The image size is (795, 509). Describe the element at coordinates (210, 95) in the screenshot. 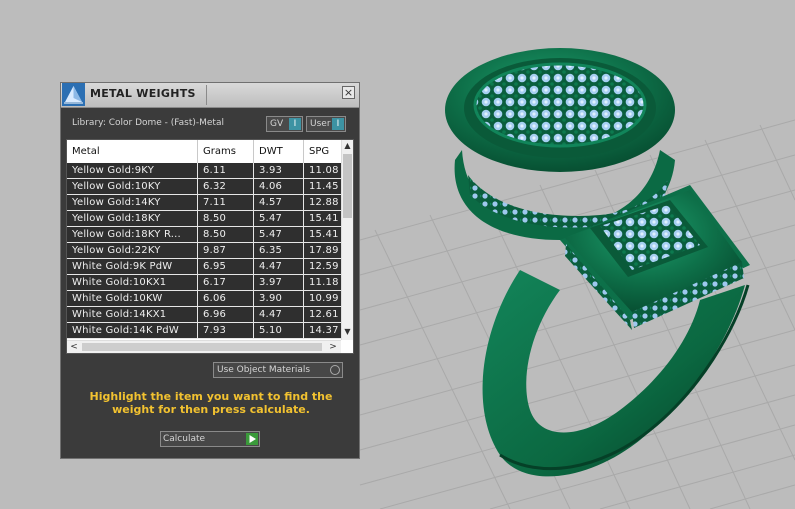

I see `panel-titlebar: METAL WEIGHTS ×` at that location.